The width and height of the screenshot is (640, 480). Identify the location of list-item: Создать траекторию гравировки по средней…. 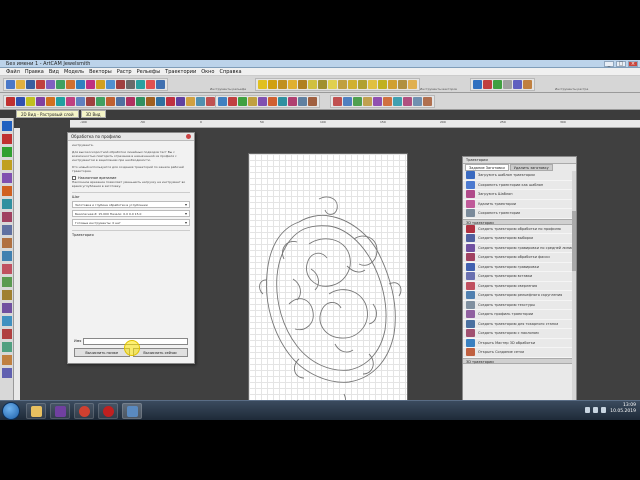
(519, 248).